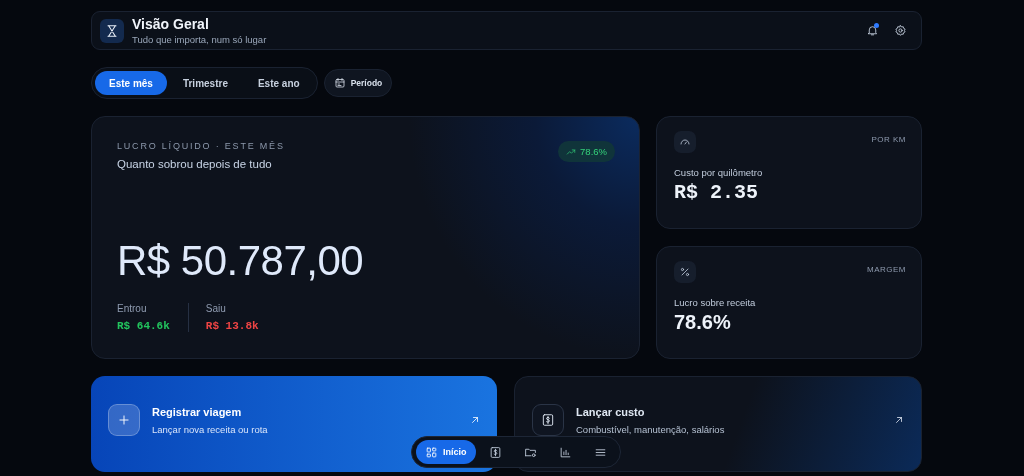 The width and height of the screenshot is (1024, 476). I want to click on trend-badge: 78.6%, so click(586, 151).